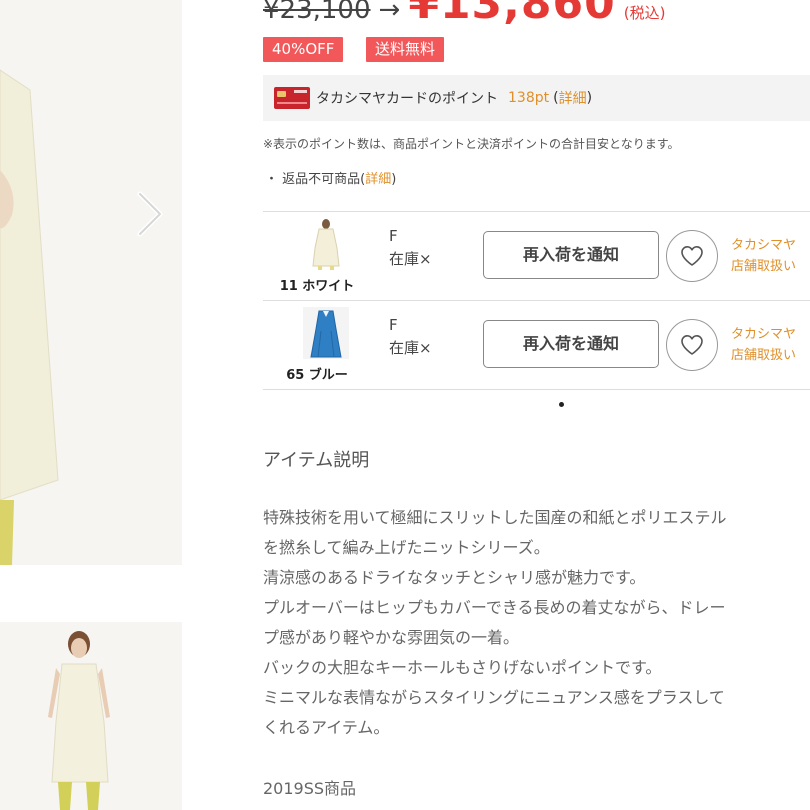 This screenshot has height=810, width=810. I want to click on credit-card-icon, so click(292, 98).